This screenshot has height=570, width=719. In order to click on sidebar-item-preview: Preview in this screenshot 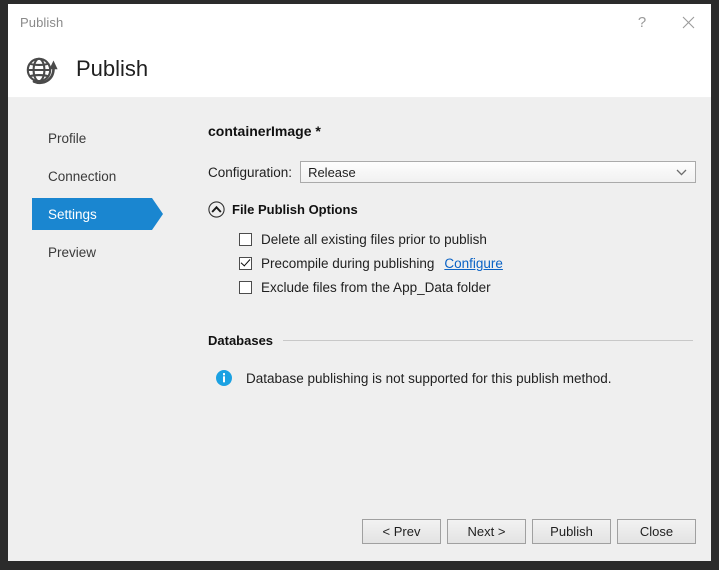, I will do `click(110, 252)`.